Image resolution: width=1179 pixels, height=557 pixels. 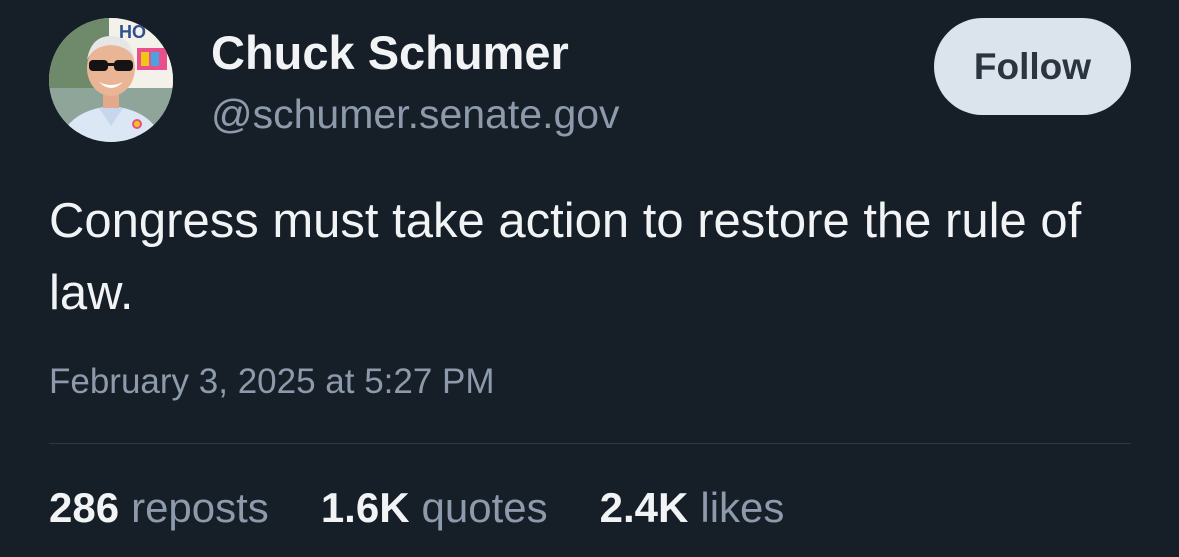 What do you see at coordinates (365, 507) in the screenshot?
I see `quotes-count: 1.6K` at bounding box center [365, 507].